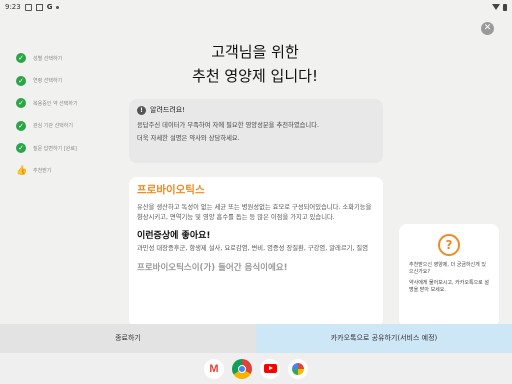 Image resolution: width=512 pixels, height=384 pixels. I want to click on step-label: 복용중인 약 선택하기, so click(55, 103).